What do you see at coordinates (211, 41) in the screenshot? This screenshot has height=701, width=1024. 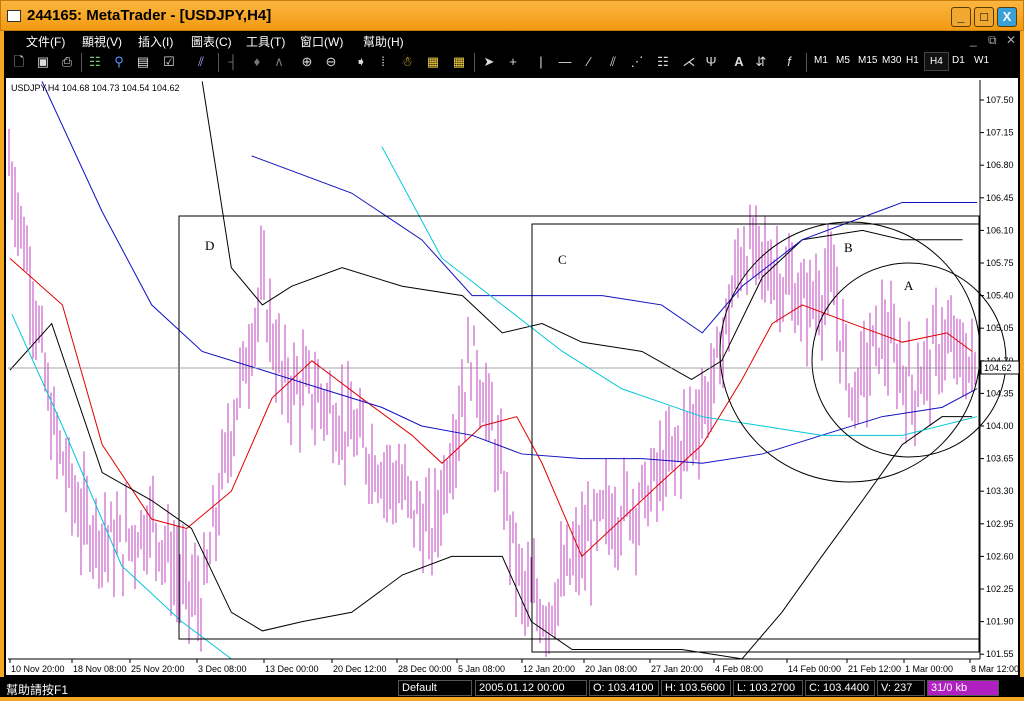 I see `menu-charts: 圖表(C)` at bounding box center [211, 41].